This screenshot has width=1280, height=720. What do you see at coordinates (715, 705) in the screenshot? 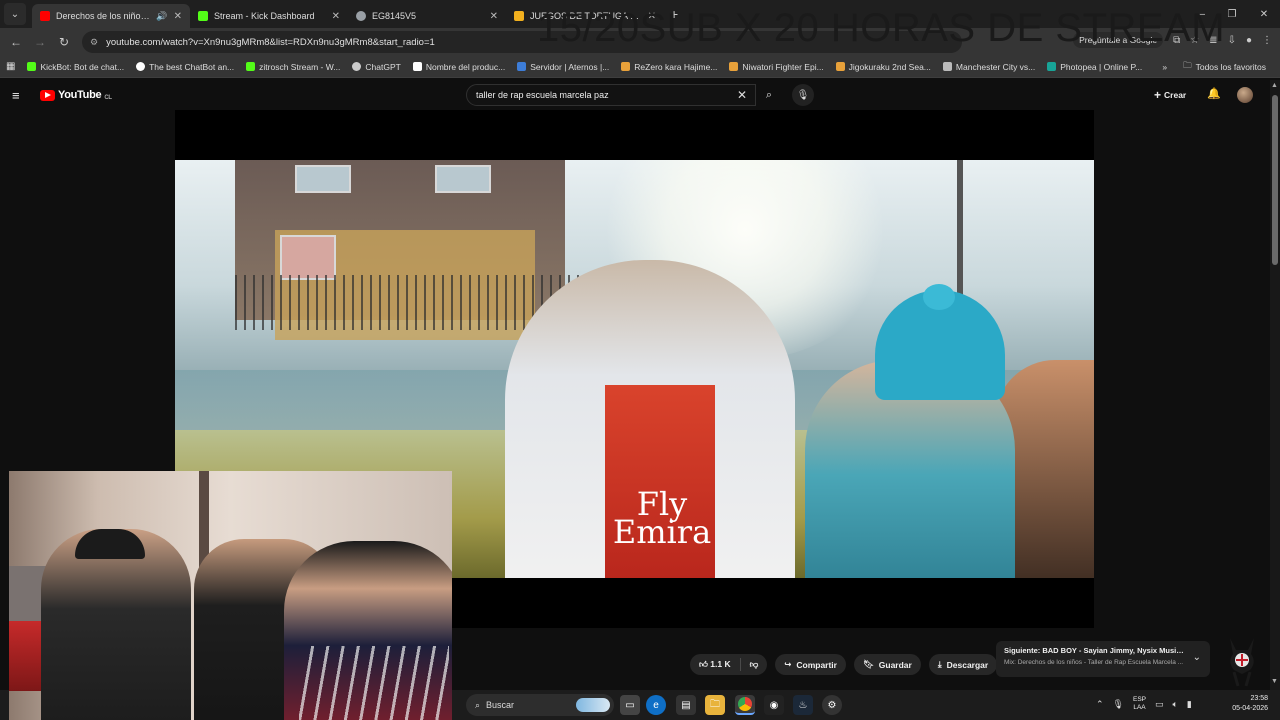
I see `file-explorer-icon: 🗀` at bounding box center [715, 705].